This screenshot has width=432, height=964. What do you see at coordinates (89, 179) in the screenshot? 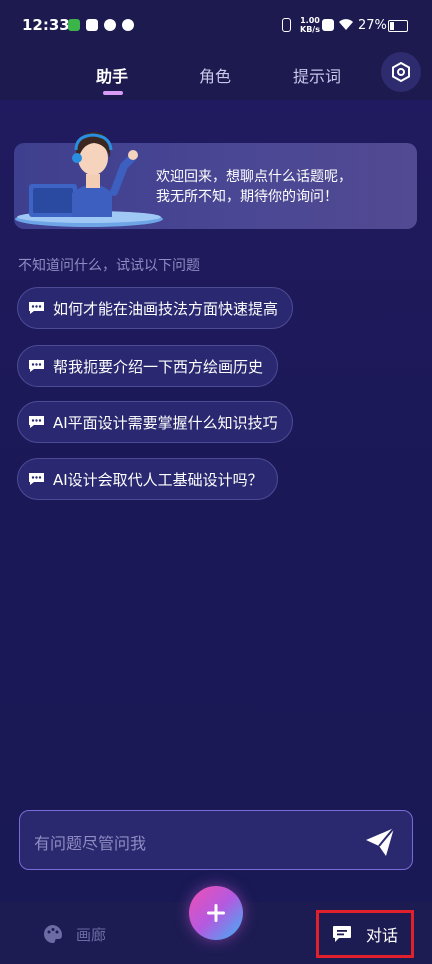
I see `assistant-avatar-illustration` at bounding box center [89, 179].